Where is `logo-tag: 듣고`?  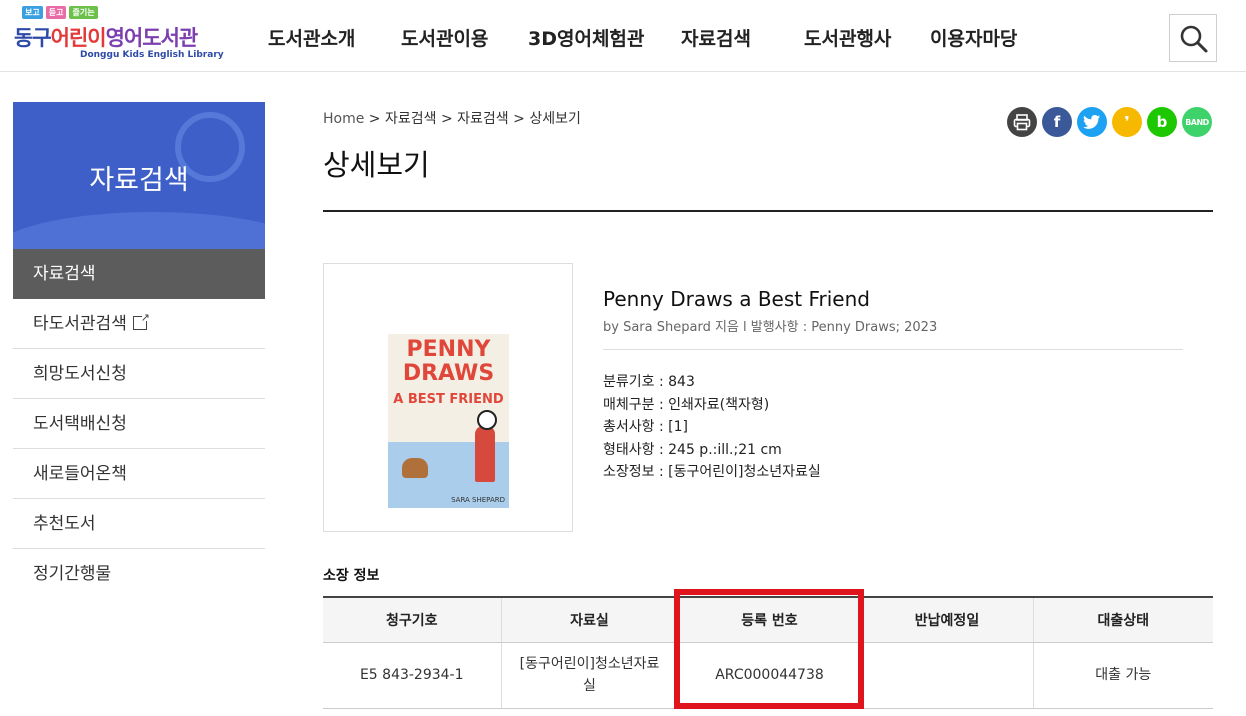 logo-tag: 듣고 is located at coordinates (56, 12).